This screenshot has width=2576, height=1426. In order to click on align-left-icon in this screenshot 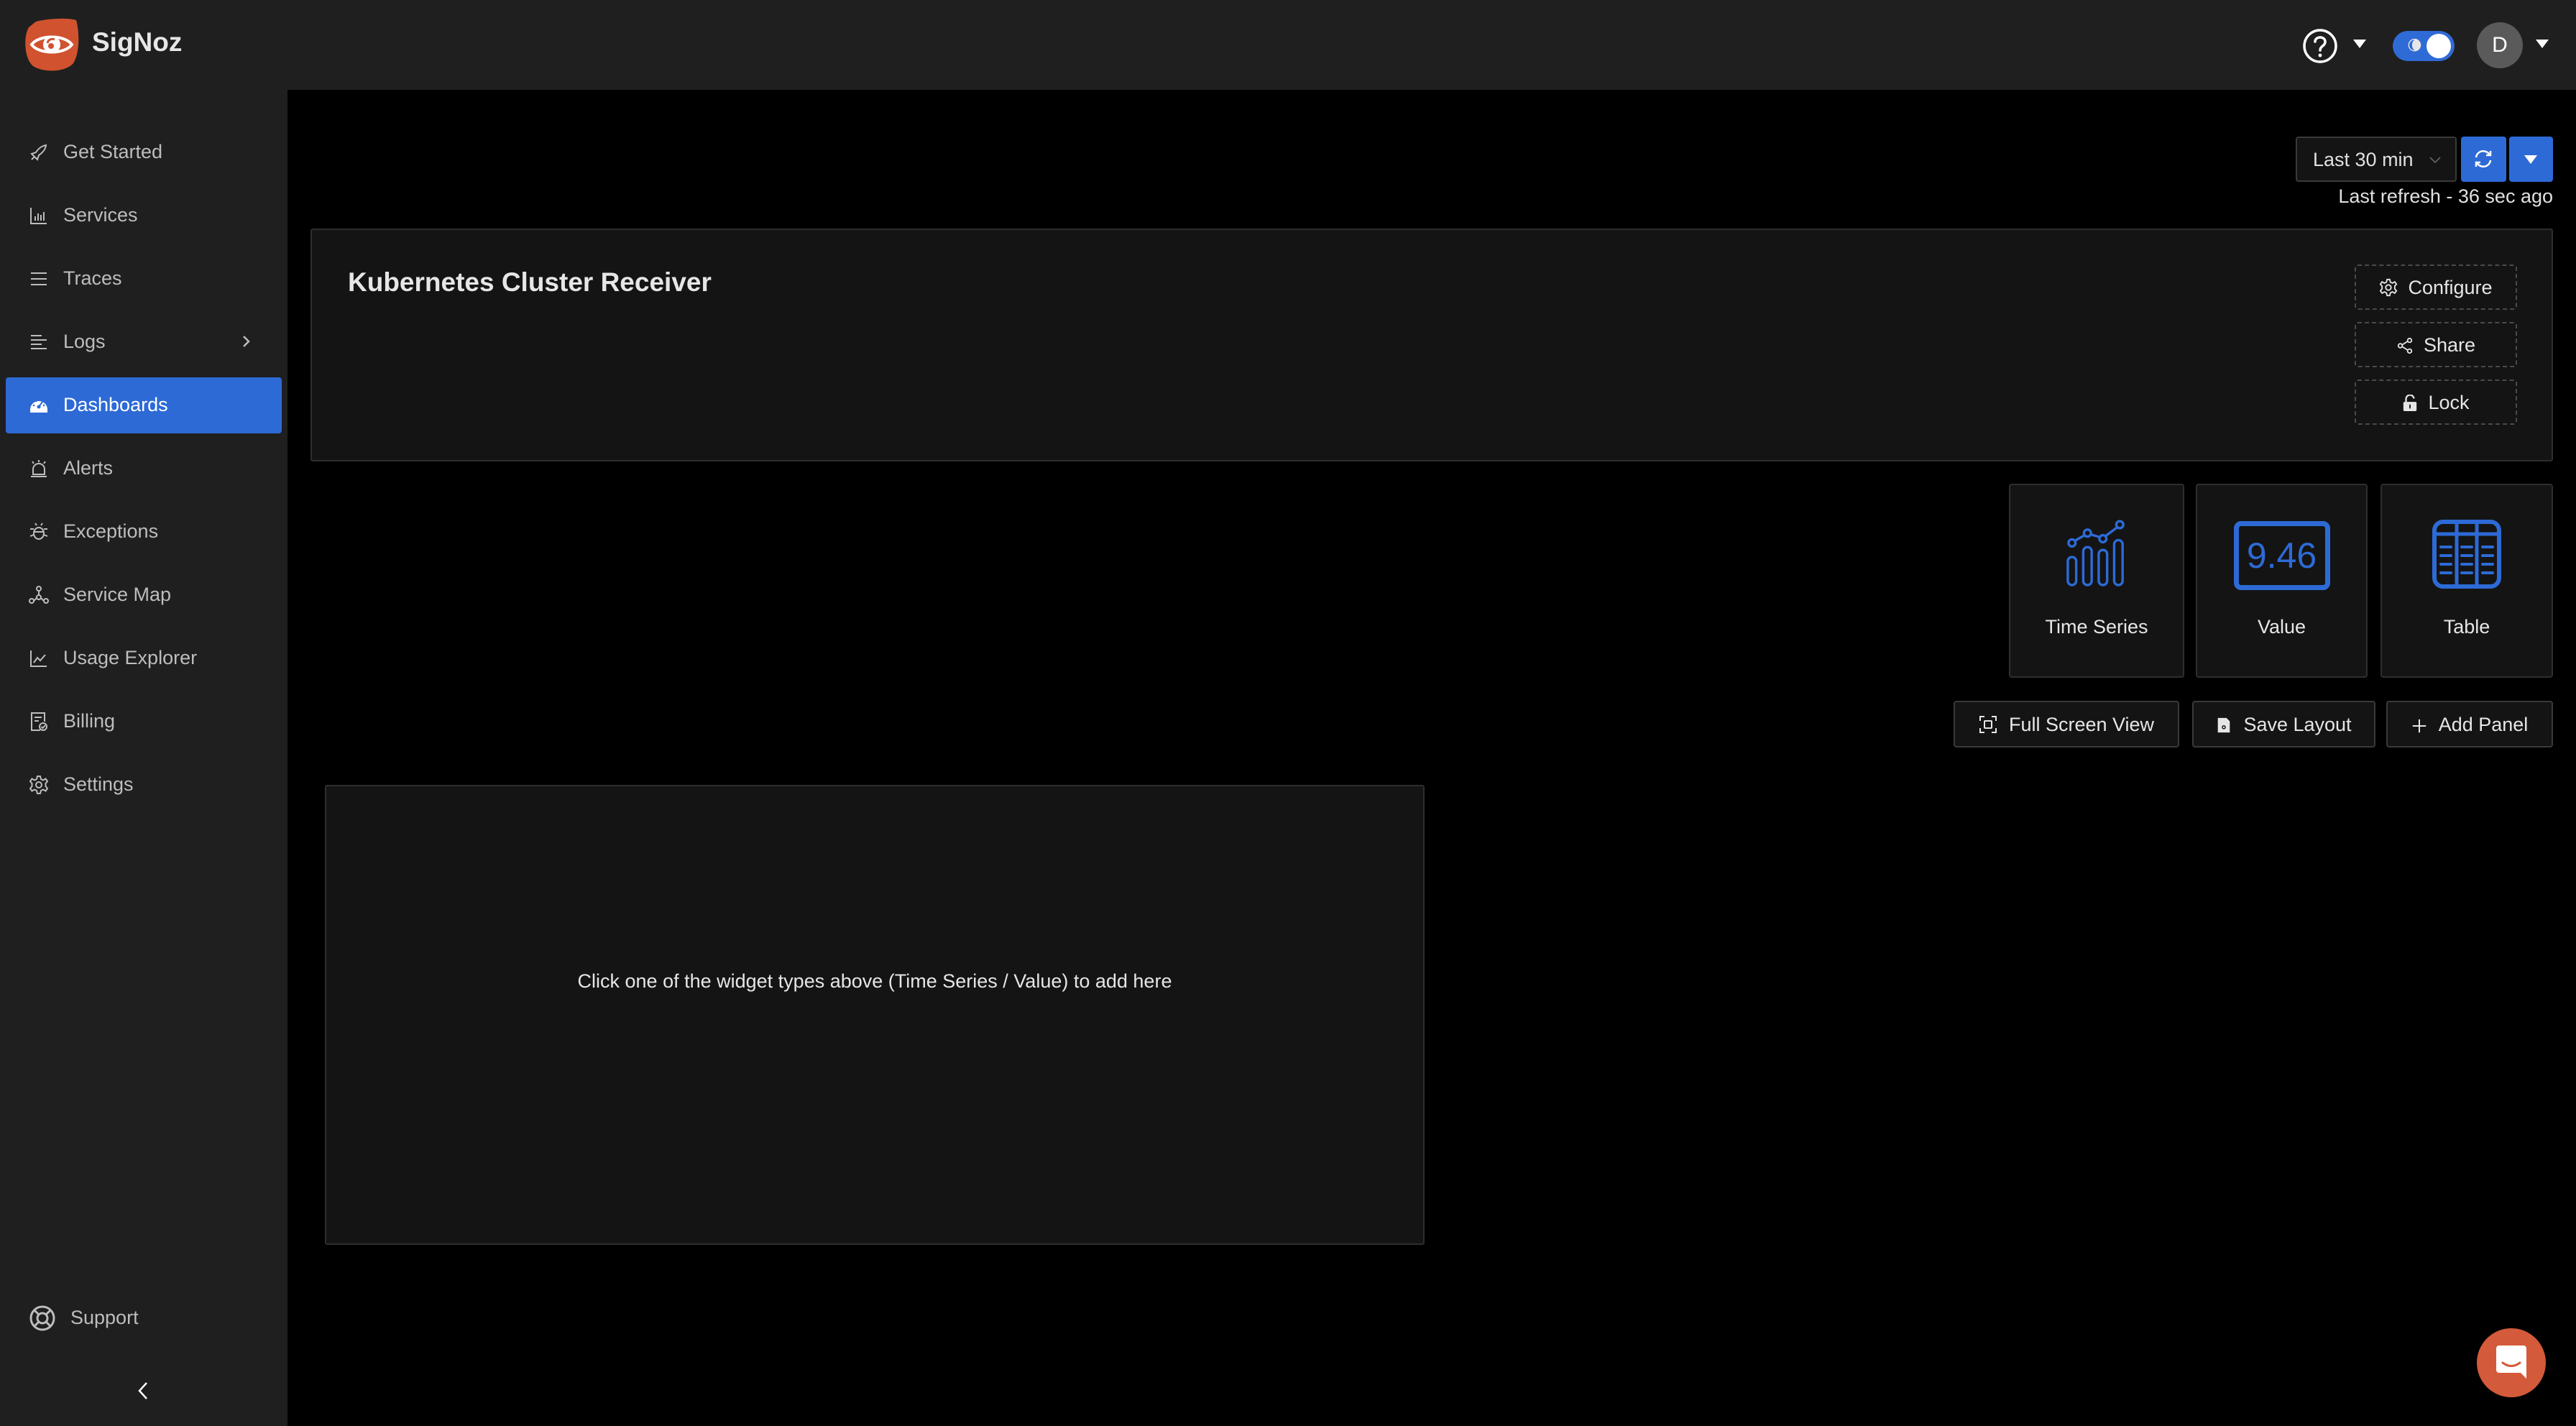, I will do `click(39, 342)`.